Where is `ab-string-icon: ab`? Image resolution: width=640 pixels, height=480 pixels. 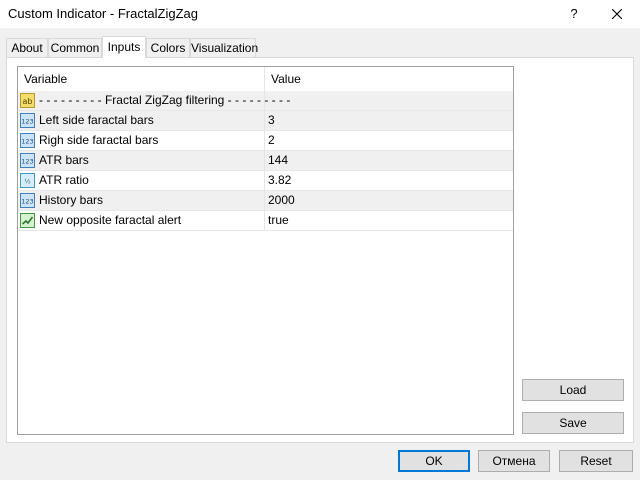
ab-string-icon: ab is located at coordinates (27, 100).